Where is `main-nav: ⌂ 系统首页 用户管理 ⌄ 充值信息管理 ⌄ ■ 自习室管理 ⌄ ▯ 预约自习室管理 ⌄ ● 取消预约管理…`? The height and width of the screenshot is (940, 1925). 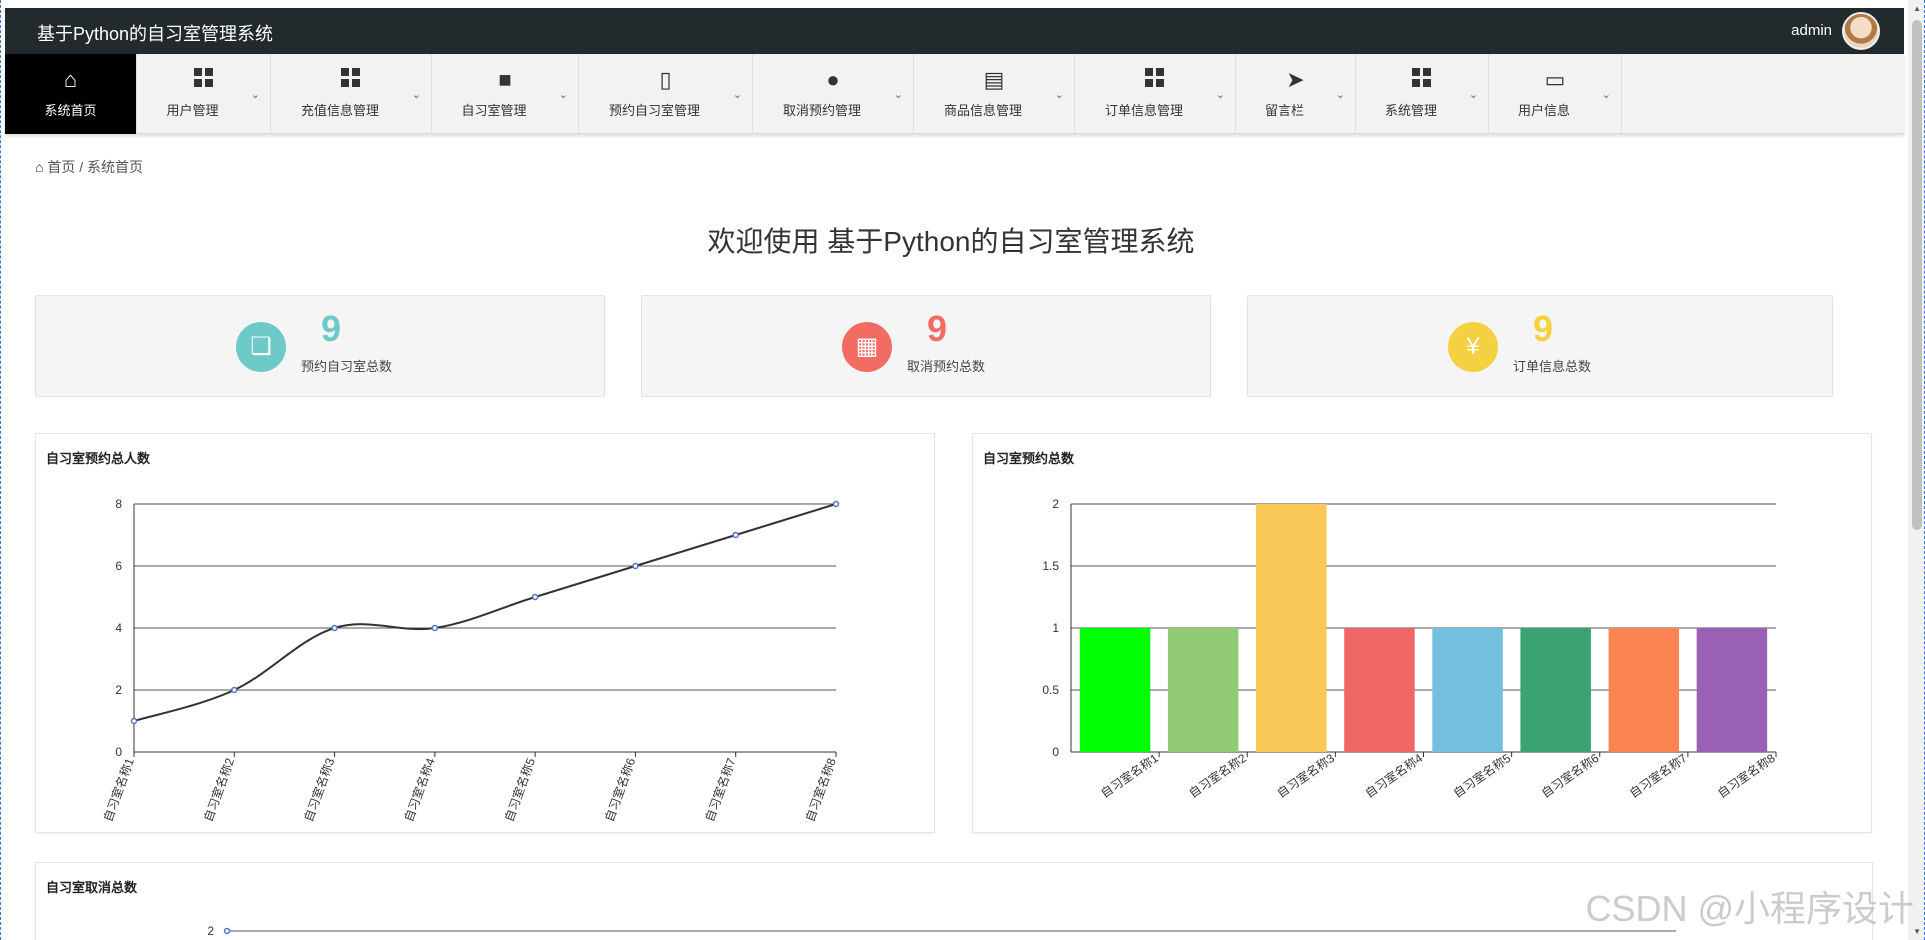
main-nav: ⌂ 系统首页 用户管理 ⌄ 充值信息管理 ⌄ ■ 自习室管理 ⌄ ▯ 预约自习室管理 ⌄ ● 取消预约管理… is located at coordinates (954, 94).